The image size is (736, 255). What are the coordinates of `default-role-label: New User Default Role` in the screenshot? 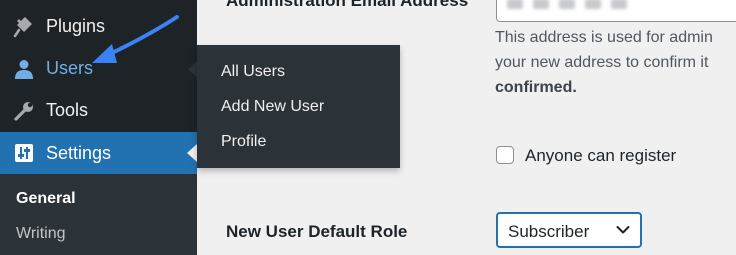 It's located at (317, 231).